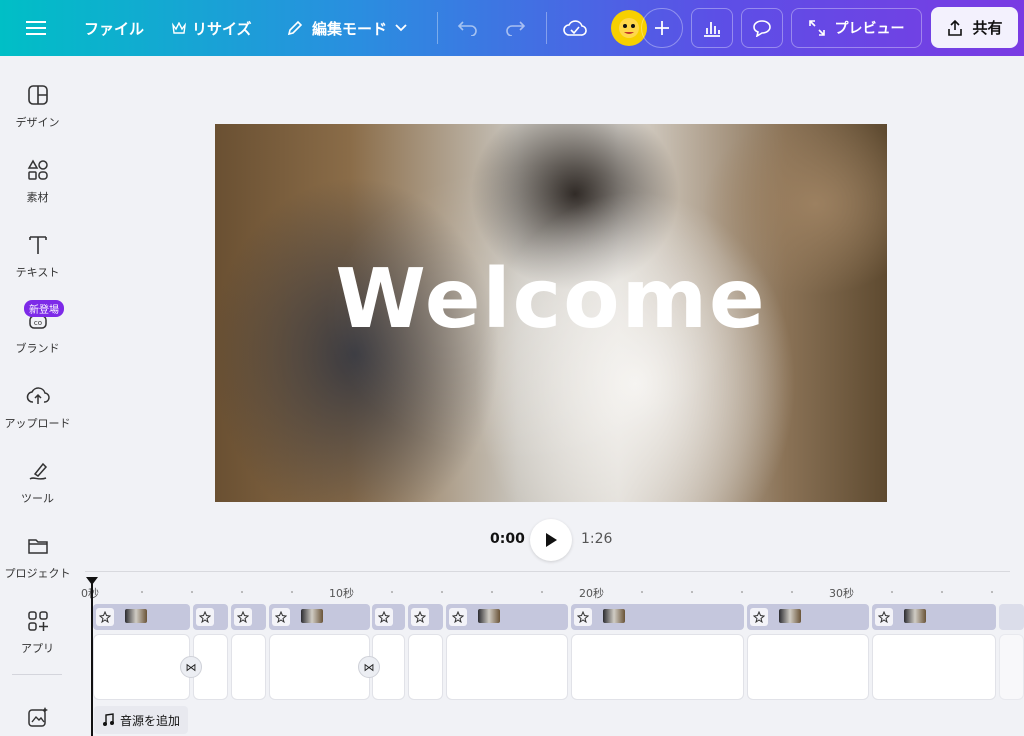  I want to click on magic-image-icon, so click(37, 717).